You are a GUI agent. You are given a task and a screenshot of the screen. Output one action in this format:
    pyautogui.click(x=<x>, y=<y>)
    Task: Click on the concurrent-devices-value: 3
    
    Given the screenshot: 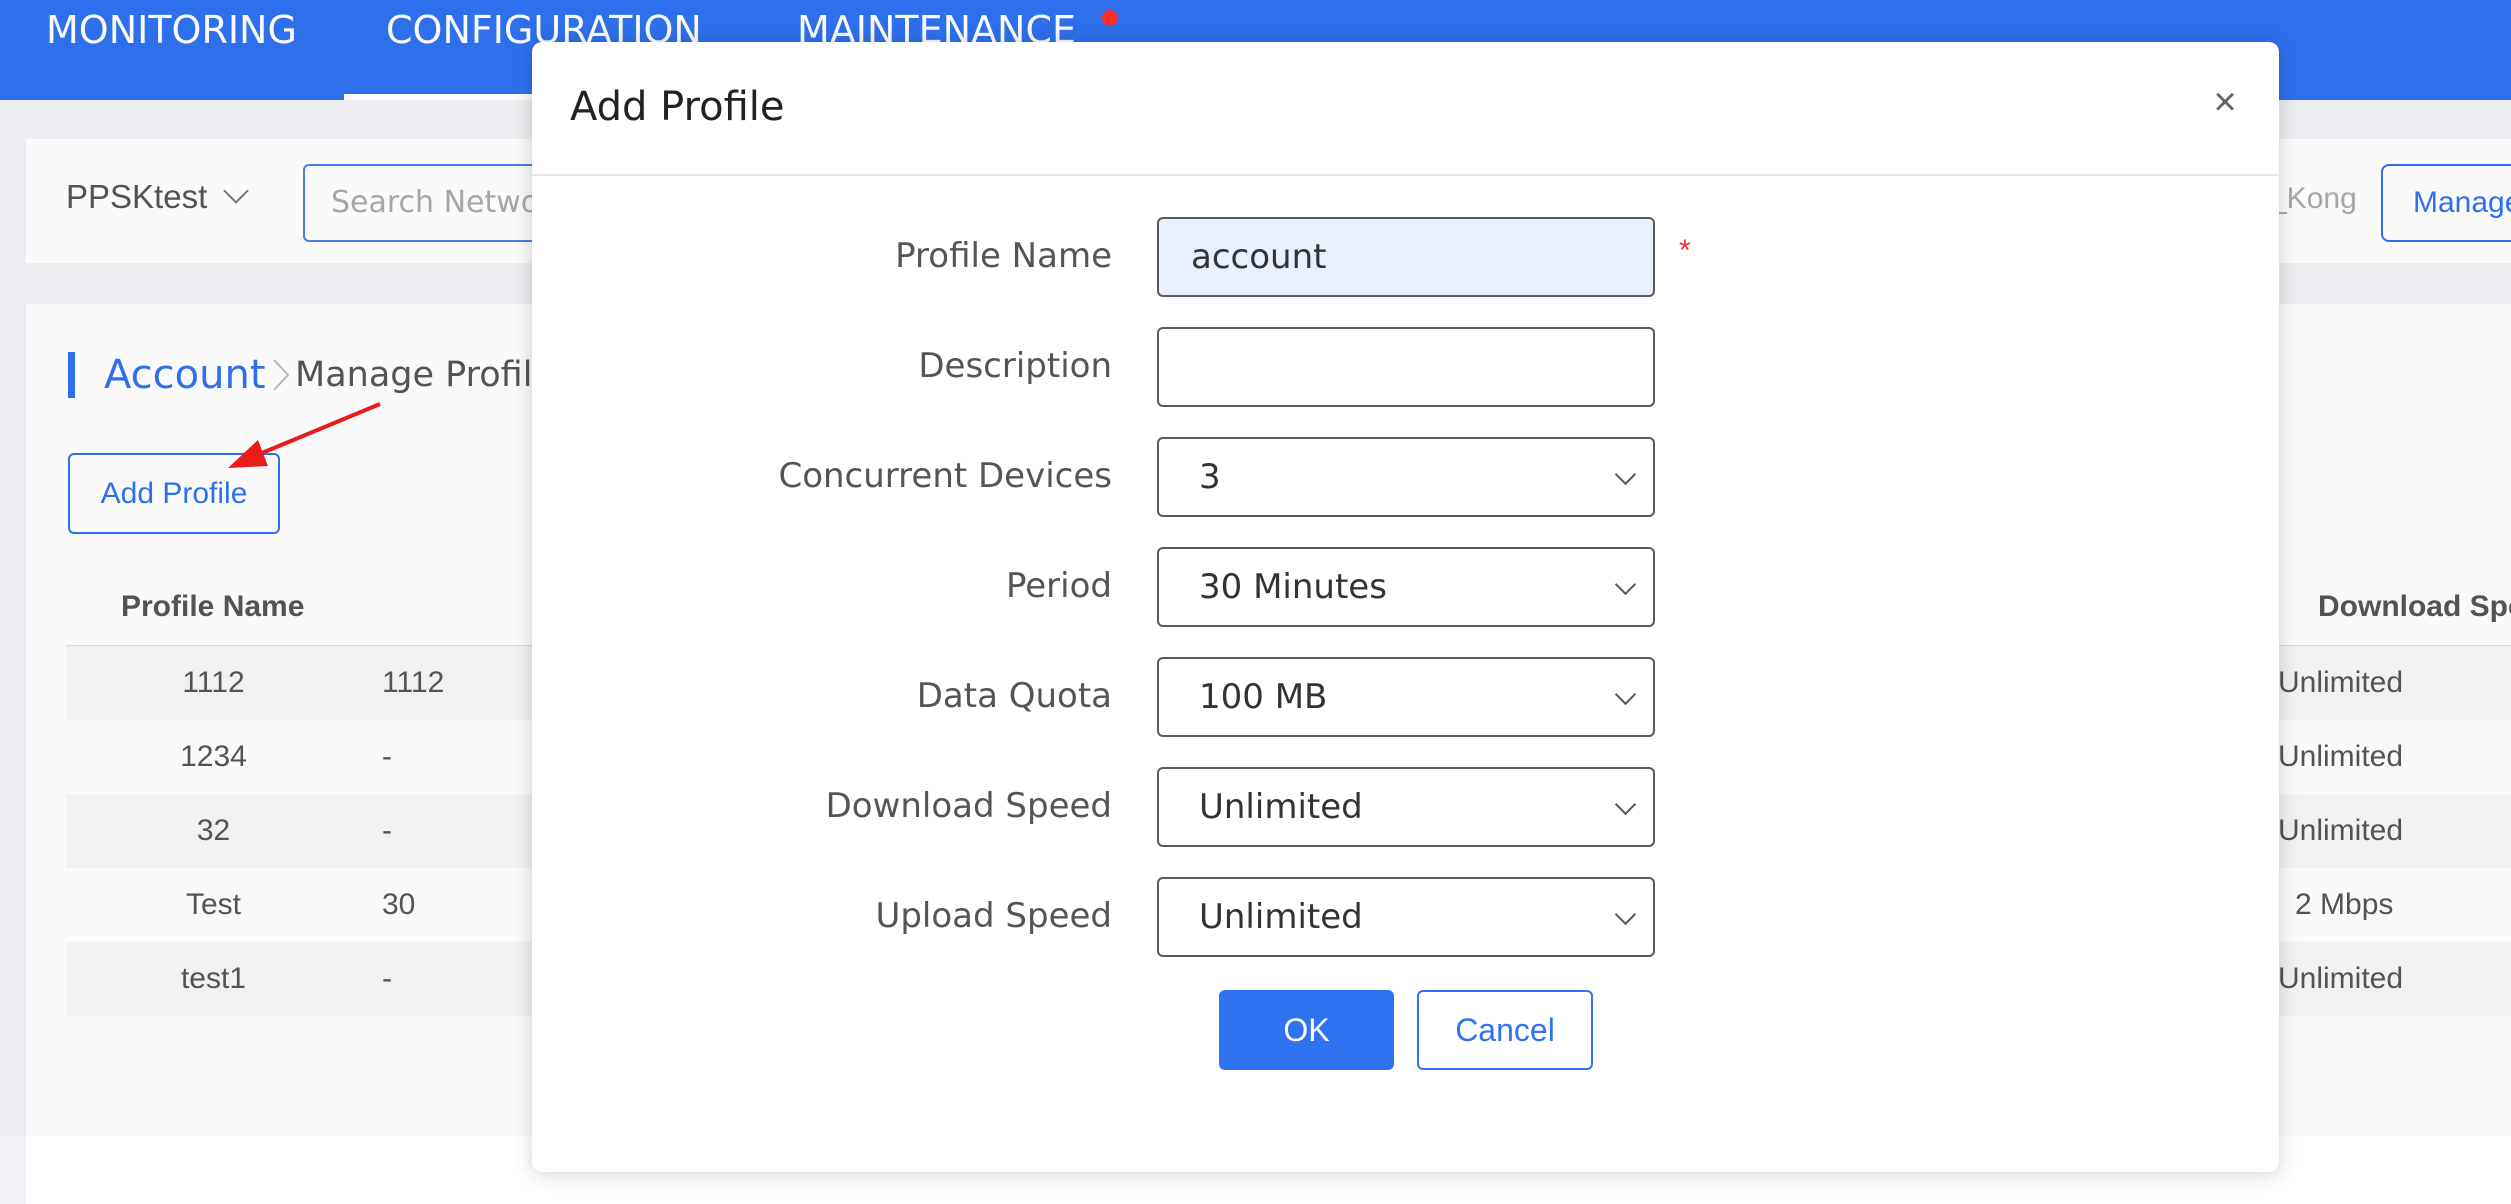 What is the action you would take?
    pyautogui.click(x=1210, y=477)
    